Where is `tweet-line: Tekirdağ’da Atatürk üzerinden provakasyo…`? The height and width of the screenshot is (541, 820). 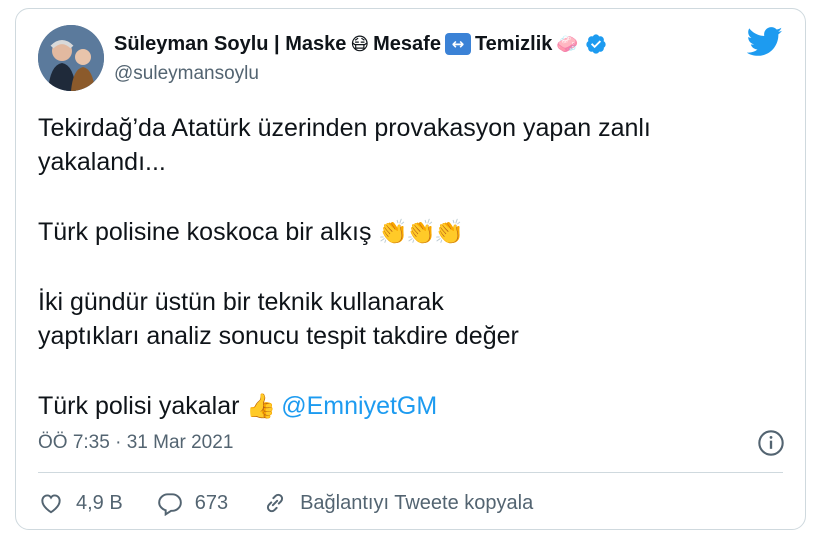
tweet-line: Tekirdağ’da Atatürk üzerinden provakasyo… is located at coordinates (344, 128).